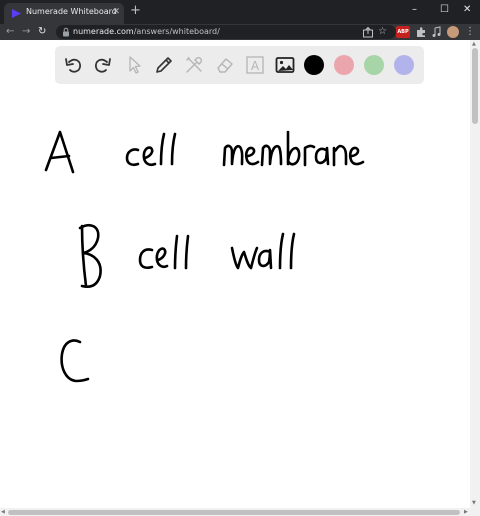 The height and width of the screenshot is (516, 480). Describe the element at coordinates (453, 32) in the screenshot. I see `profile-avatar` at that location.